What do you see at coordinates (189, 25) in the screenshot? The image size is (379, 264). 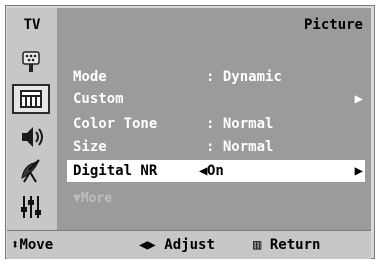 I see `menu-header: Picture` at bounding box center [189, 25].